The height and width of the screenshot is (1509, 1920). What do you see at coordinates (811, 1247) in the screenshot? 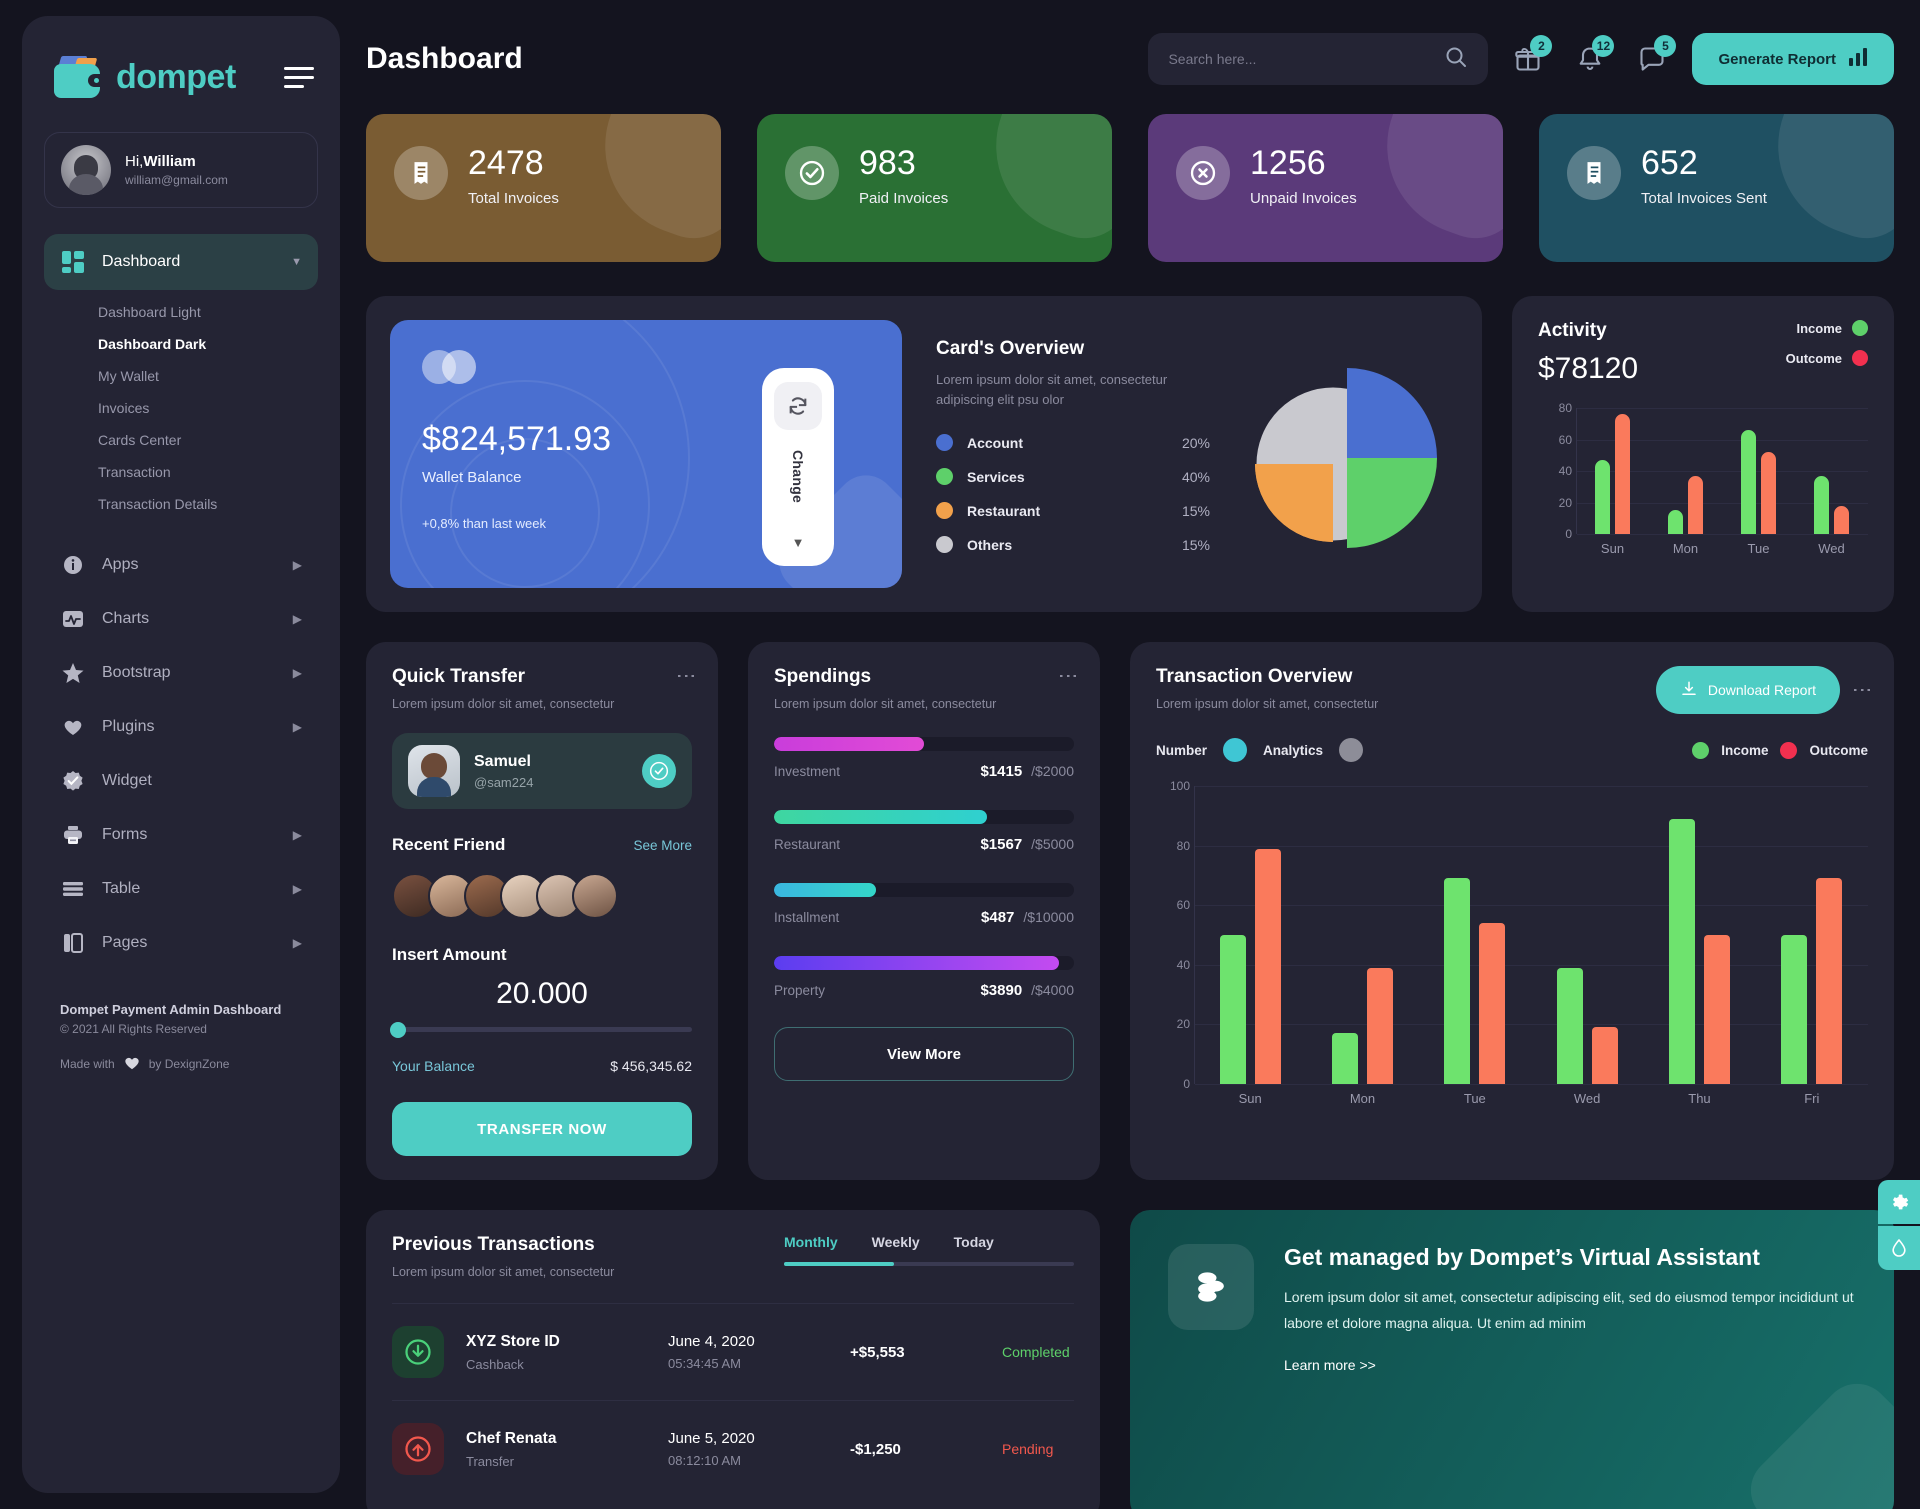
I see `tab-monthly: Monthly` at bounding box center [811, 1247].